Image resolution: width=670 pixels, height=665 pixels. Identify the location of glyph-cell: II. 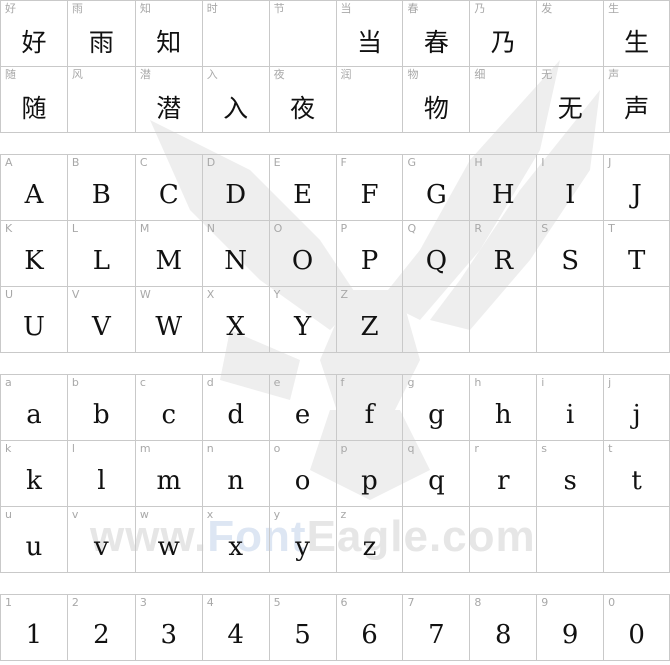
(571, 188).